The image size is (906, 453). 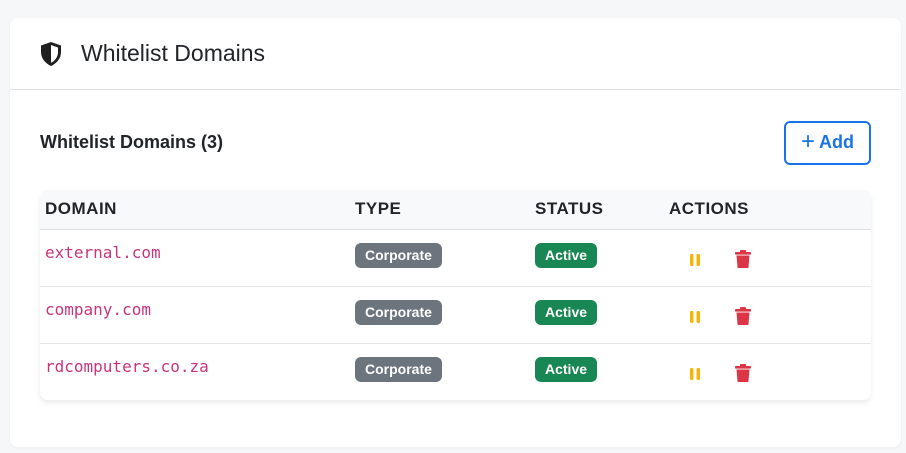 I want to click on table-header-row: DOMAIN TYPE STATUS ACTIONS, so click(x=455, y=209).